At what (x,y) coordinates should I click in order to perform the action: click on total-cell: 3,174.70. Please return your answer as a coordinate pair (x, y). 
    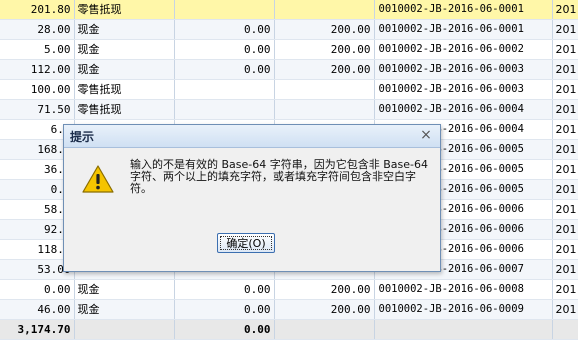
    Looking at the image, I should click on (37, 329).